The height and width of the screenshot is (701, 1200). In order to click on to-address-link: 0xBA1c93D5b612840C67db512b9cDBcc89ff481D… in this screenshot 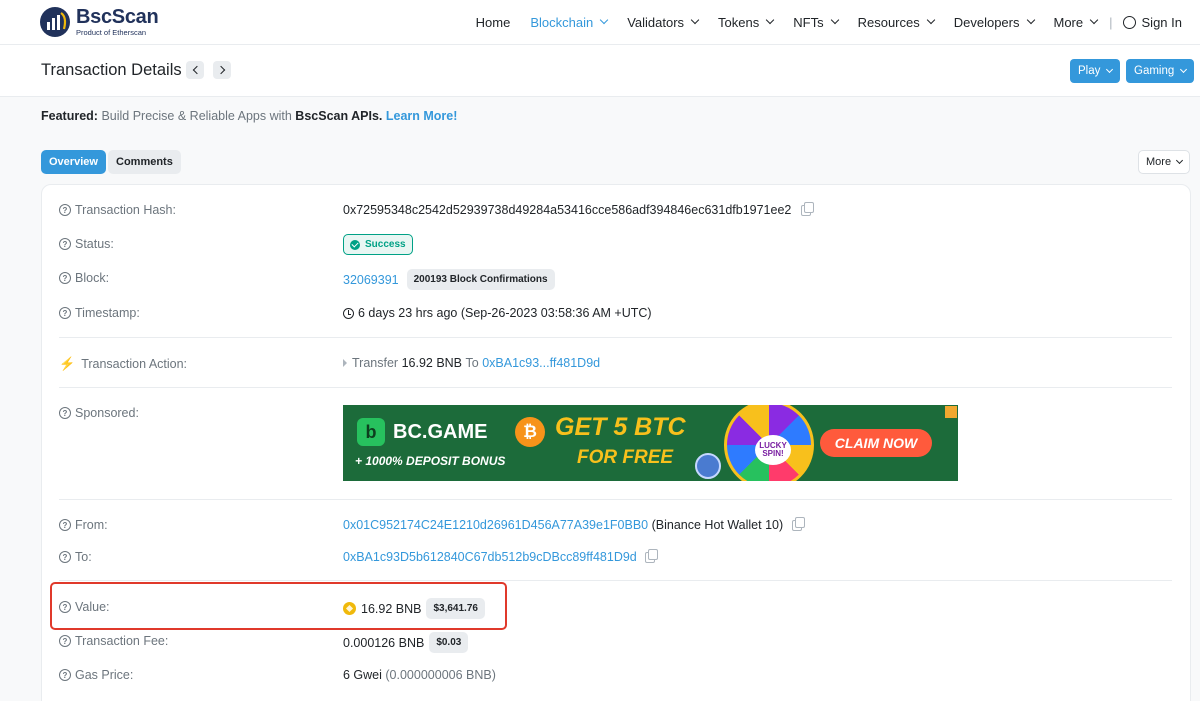, I will do `click(490, 557)`.